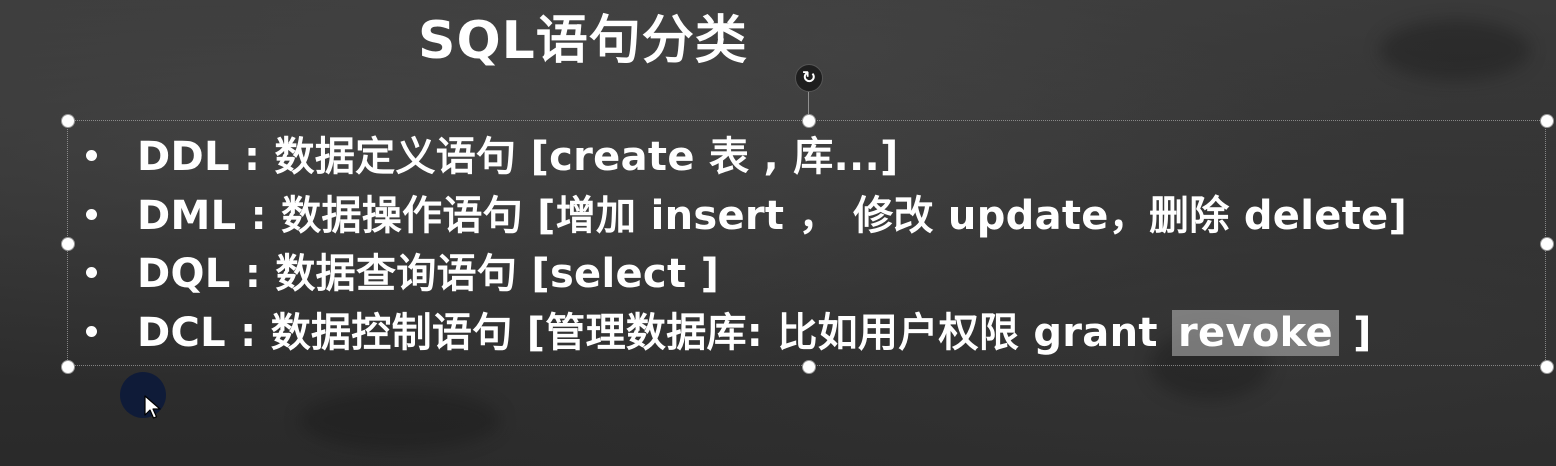 This screenshot has width=1556, height=466. I want to click on list-item-text-after: ], so click(1355, 332).